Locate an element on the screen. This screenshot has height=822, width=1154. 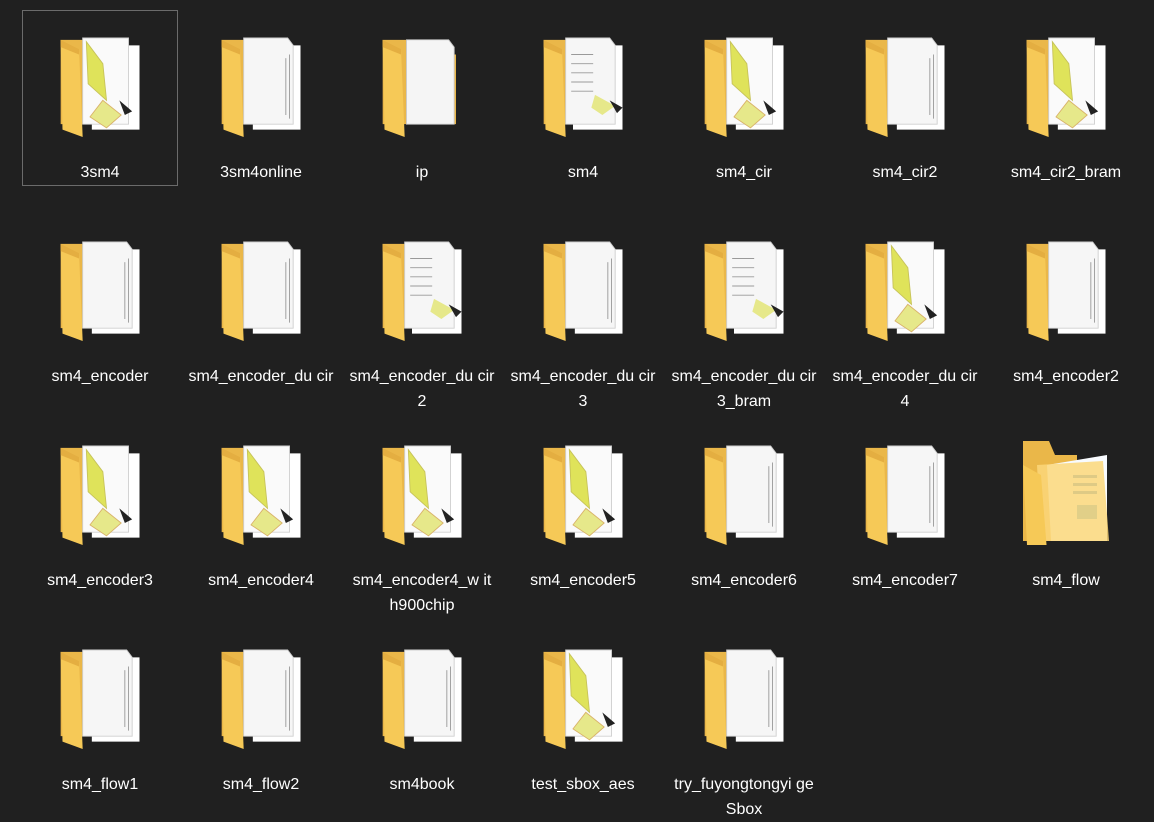
folder-label: 3sm4online is located at coordinates (261, 172).